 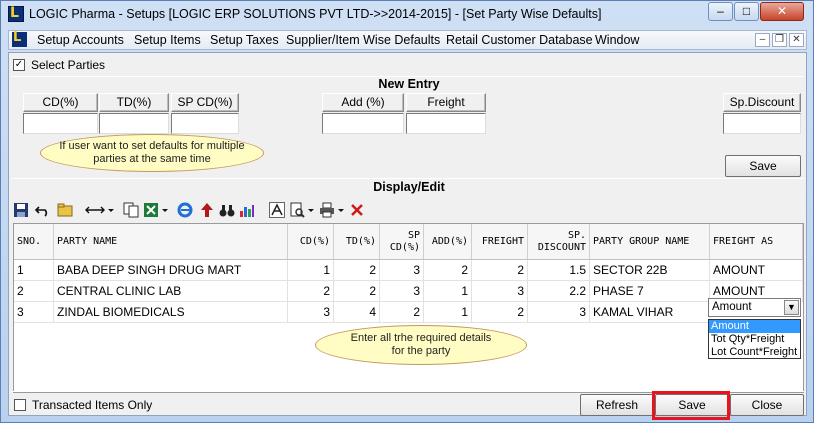 What do you see at coordinates (167, 40) in the screenshot?
I see `menu-setup-items: Setup Items` at bounding box center [167, 40].